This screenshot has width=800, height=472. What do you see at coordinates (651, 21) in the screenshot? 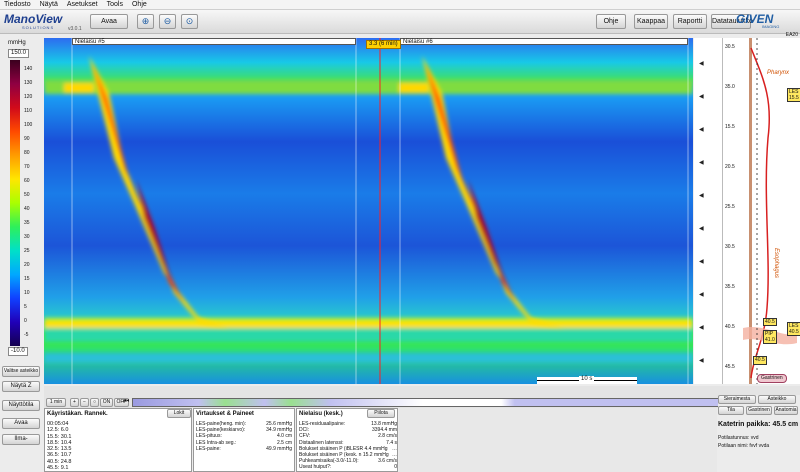
I see `capture-button: Kaappaa` at bounding box center [651, 21].